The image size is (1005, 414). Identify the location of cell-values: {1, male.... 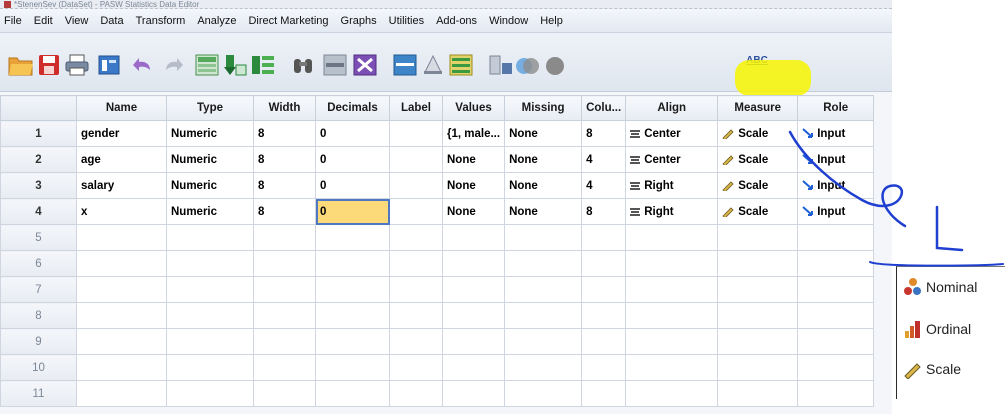
(473, 133).